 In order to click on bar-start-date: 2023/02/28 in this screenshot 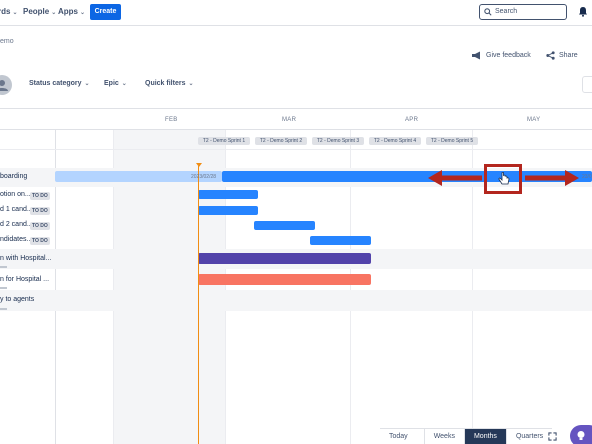, I will do `click(204, 177)`.